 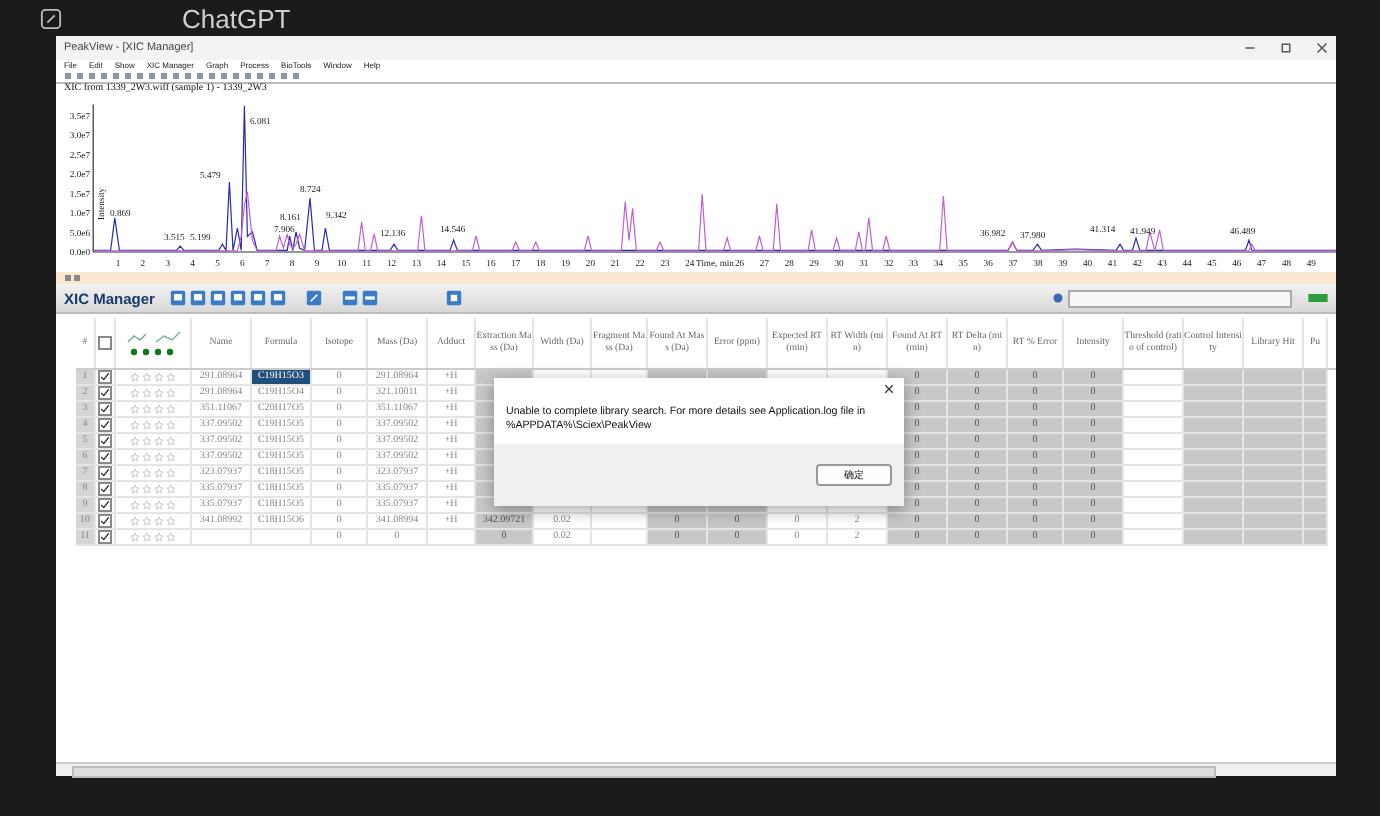 What do you see at coordinates (1286, 48) in the screenshot?
I see `maximize-icon` at bounding box center [1286, 48].